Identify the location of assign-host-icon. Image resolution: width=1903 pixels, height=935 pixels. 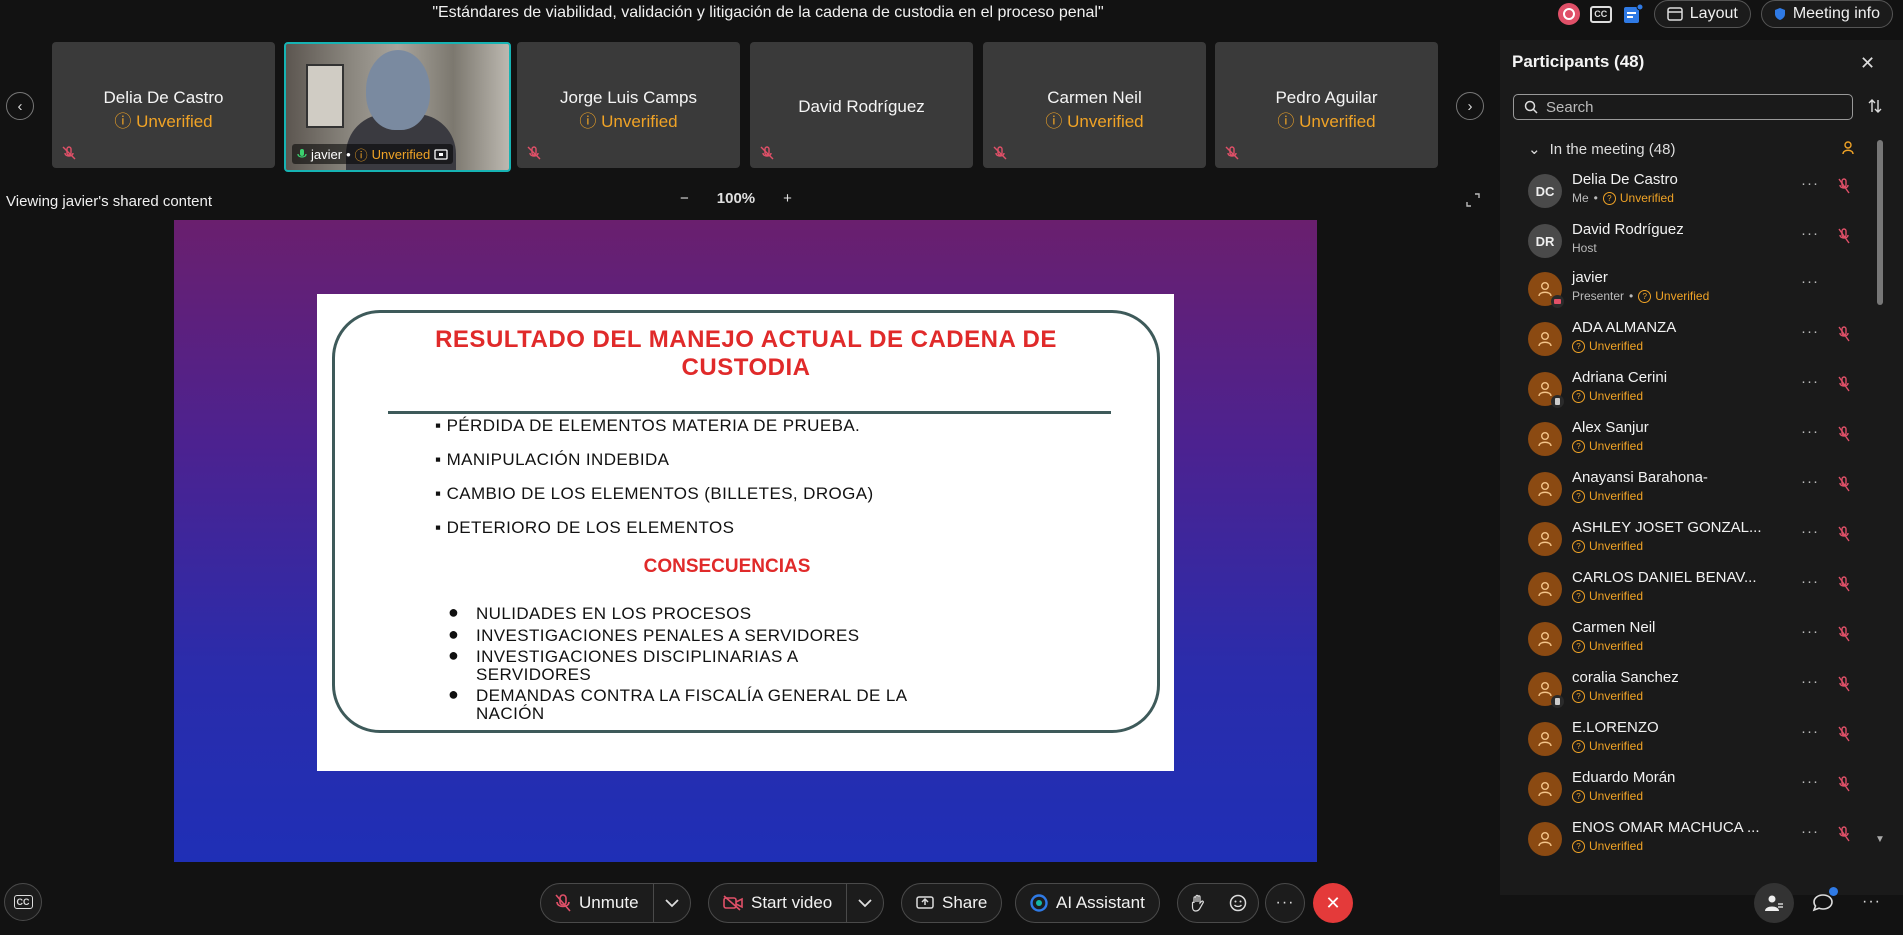
(1849, 148).